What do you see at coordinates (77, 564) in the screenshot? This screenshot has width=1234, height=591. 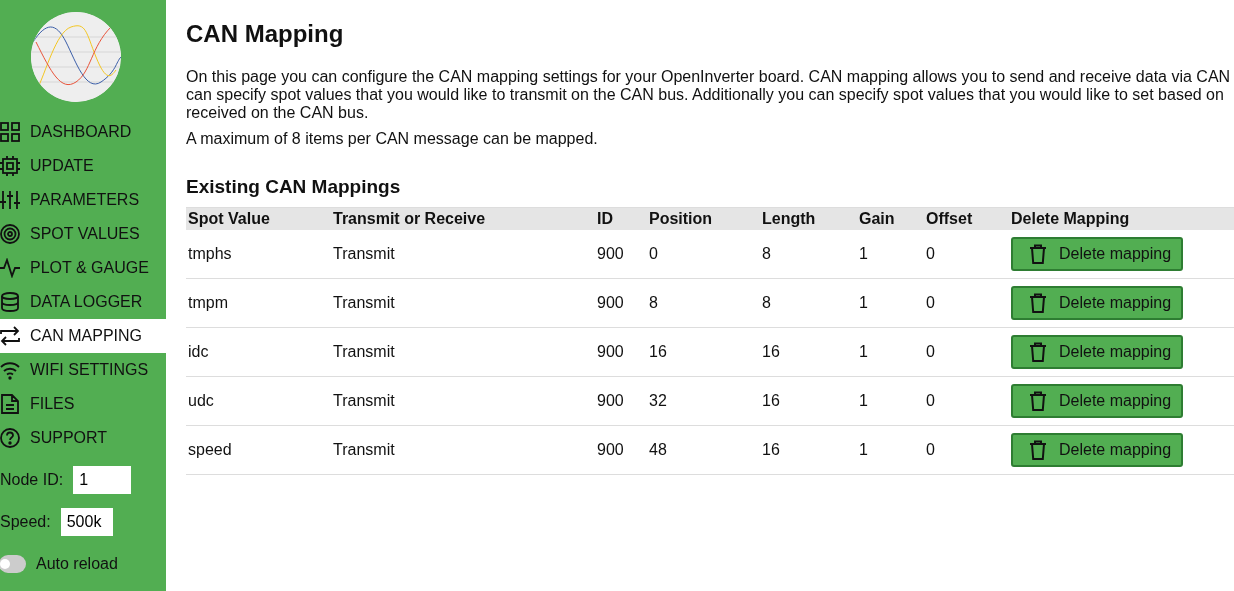 I see `auto-reload-label: Auto reload` at bounding box center [77, 564].